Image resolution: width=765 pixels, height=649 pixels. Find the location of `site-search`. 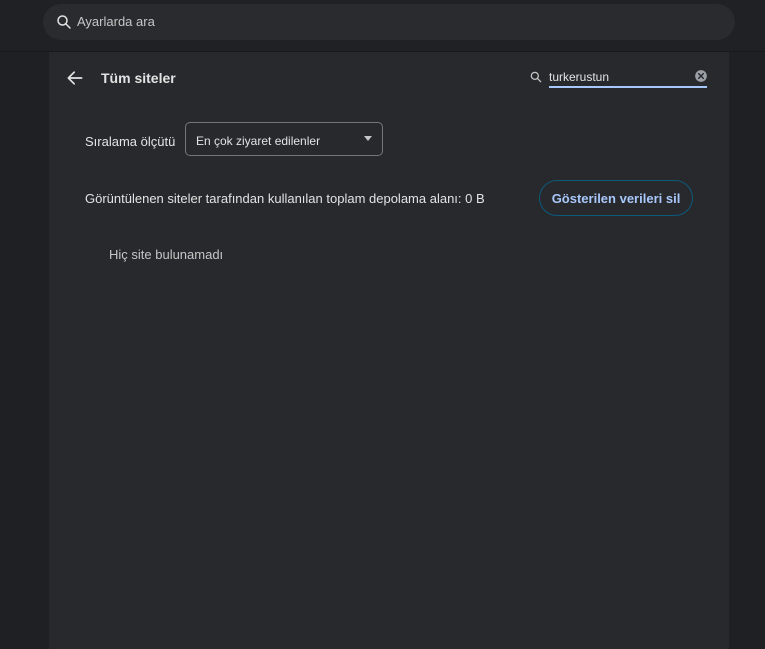

site-search is located at coordinates (619, 78).